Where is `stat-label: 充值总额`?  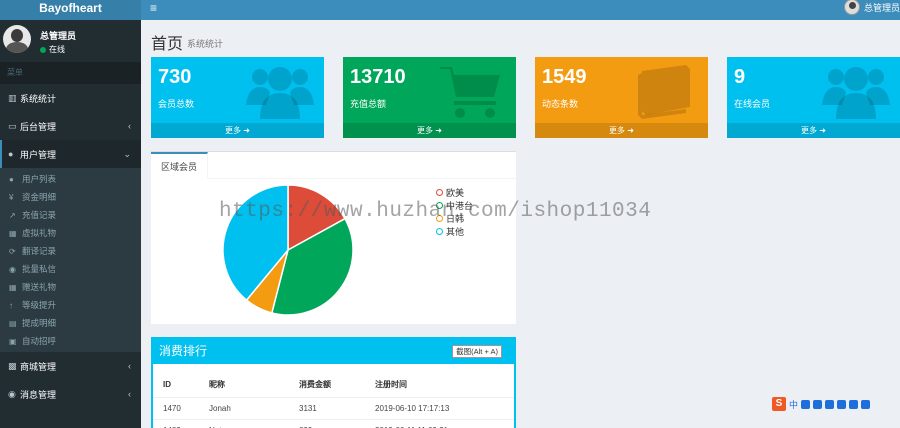 stat-label: 充值总额 is located at coordinates (368, 104).